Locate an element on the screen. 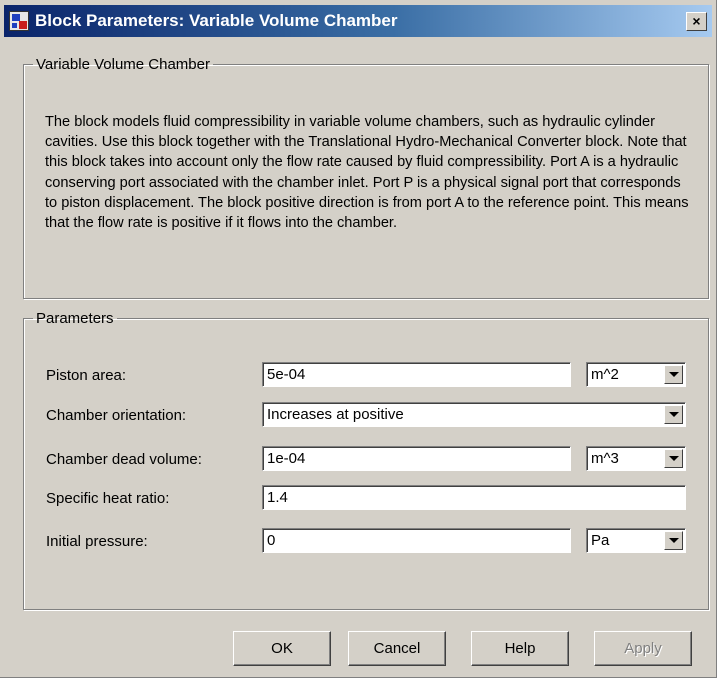 Image resolution: width=717 pixels, height=678 pixels. ok-button: OK is located at coordinates (282, 648).